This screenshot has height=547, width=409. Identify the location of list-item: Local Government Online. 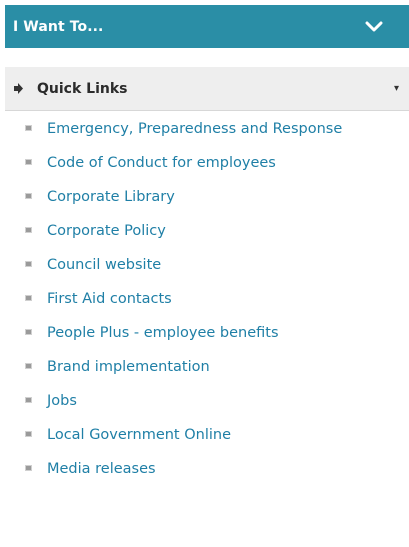
(204, 435).